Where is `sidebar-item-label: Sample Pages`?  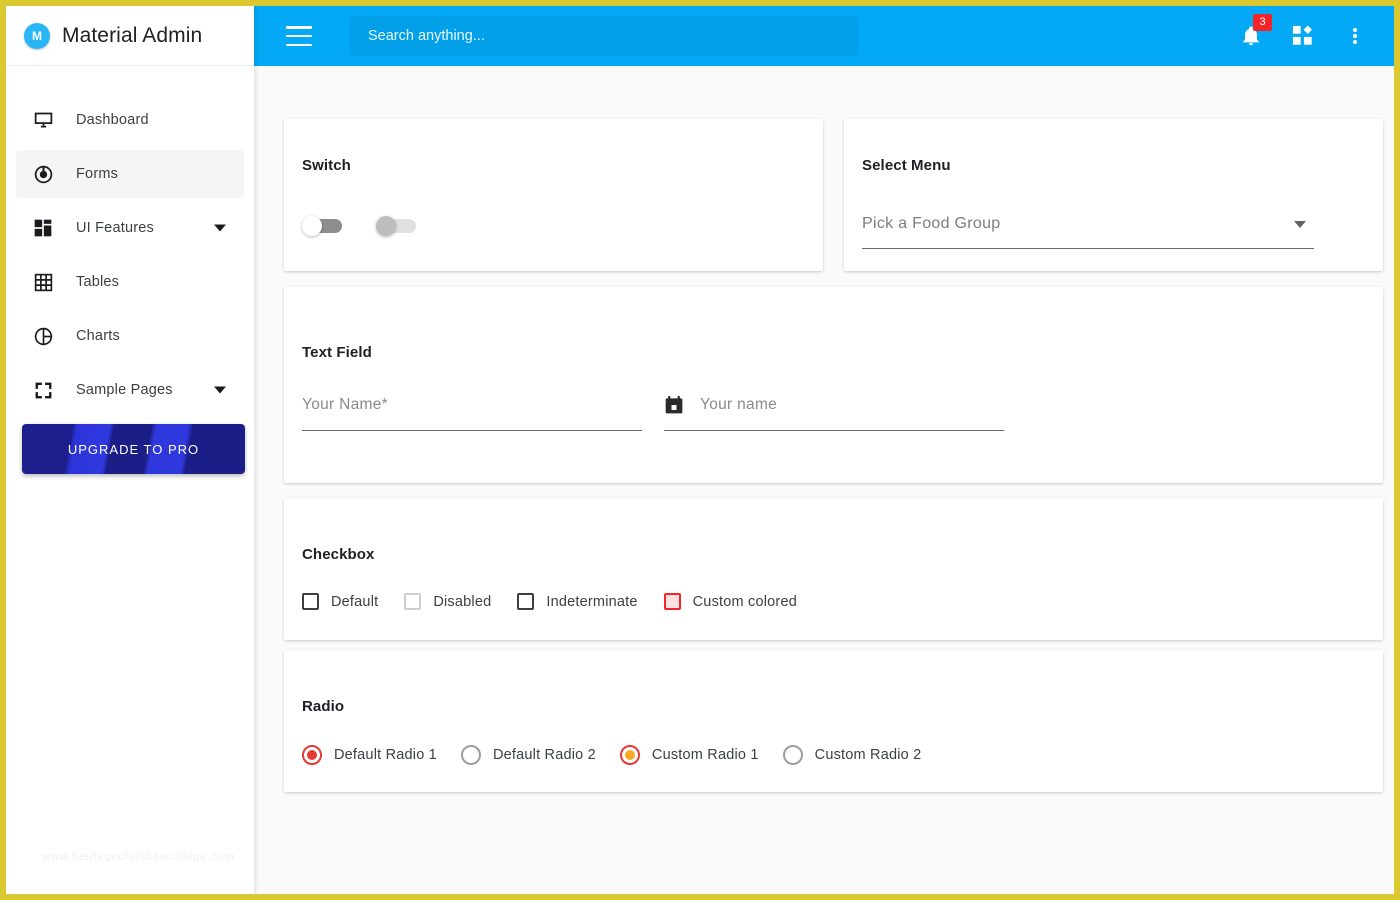
sidebar-item-label: Sample Pages is located at coordinates (124, 390).